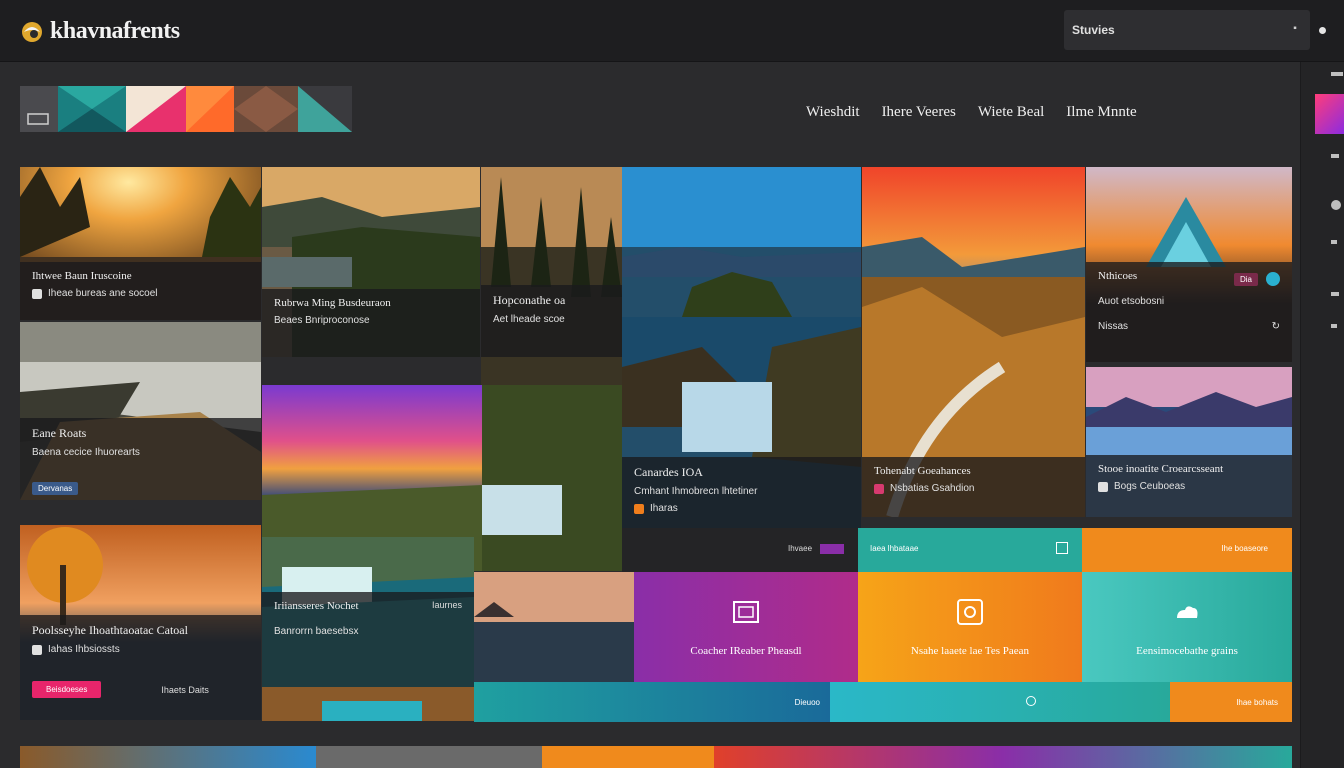 The image size is (1344, 768). Describe the element at coordinates (1101, 112) in the screenshot. I see `nav-link-4: Ilme Mnnte` at that location.